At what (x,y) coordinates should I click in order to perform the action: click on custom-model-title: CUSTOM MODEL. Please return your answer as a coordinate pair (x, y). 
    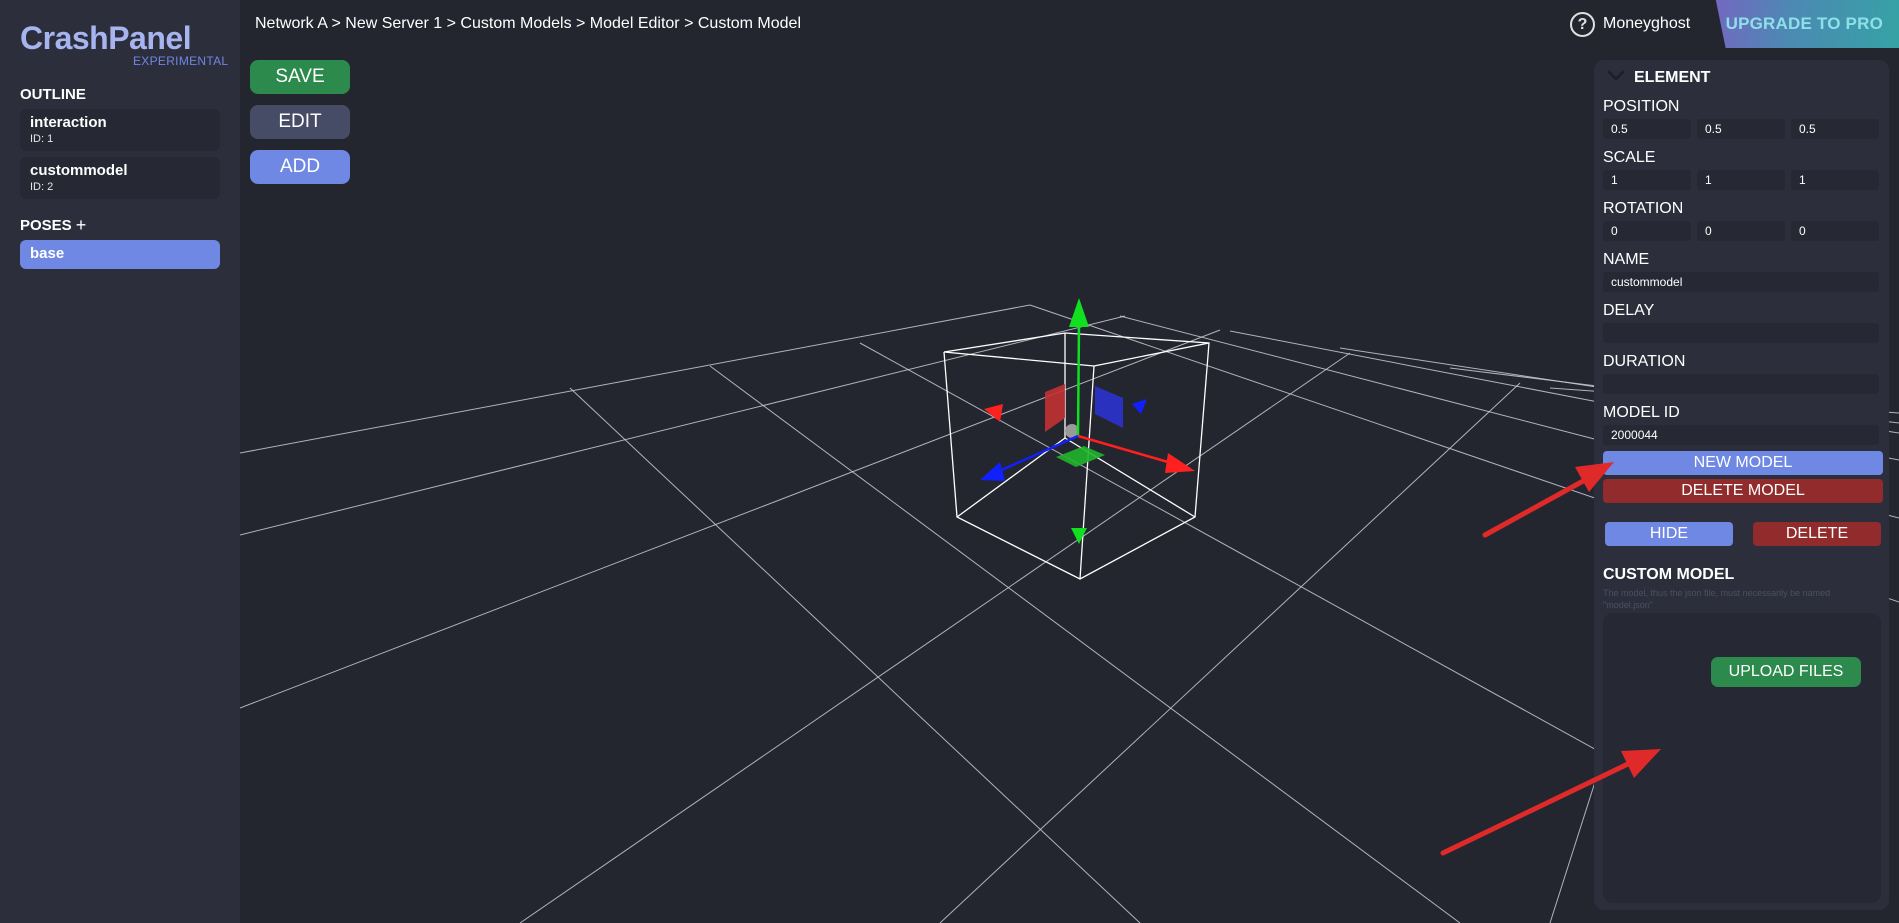
    Looking at the image, I should click on (1669, 574).